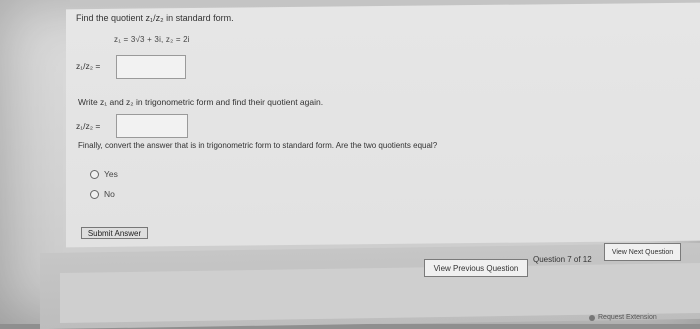  What do you see at coordinates (151, 67) in the screenshot?
I see `answer1-input` at bounding box center [151, 67].